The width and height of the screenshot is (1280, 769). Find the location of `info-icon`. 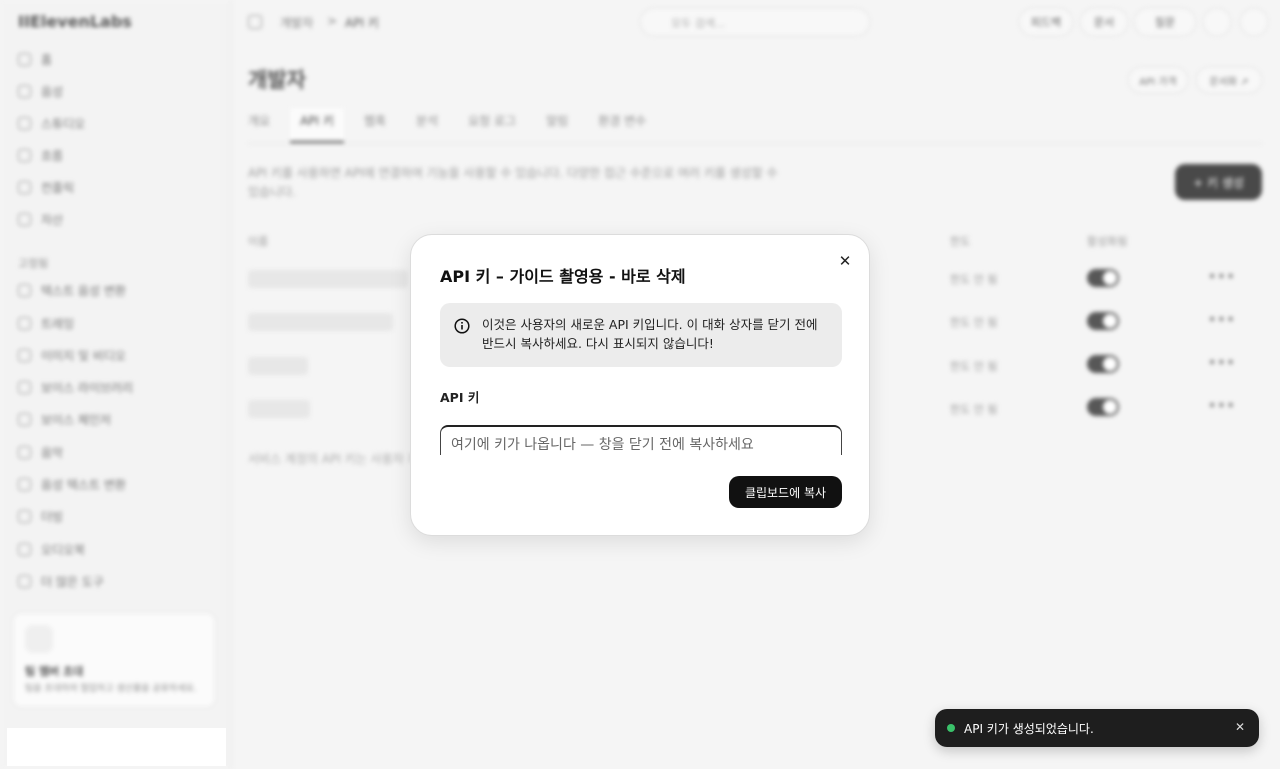

info-icon is located at coordinates (462, 326).